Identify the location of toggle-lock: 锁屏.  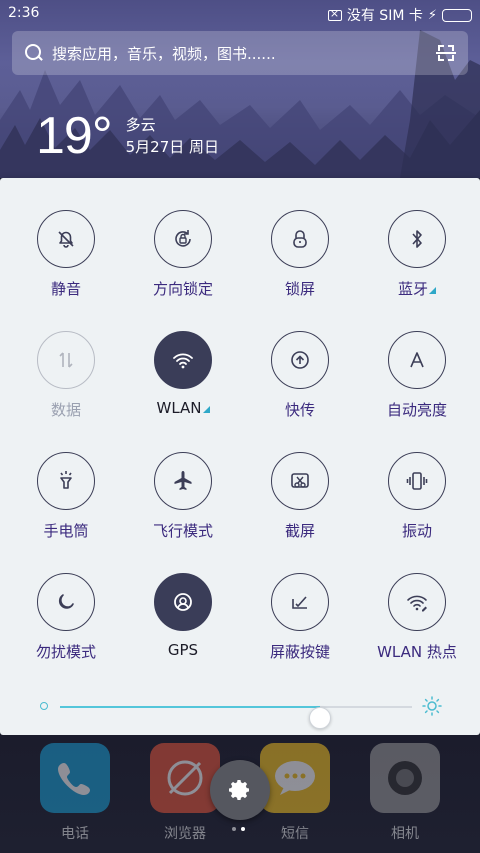
(300, 238).